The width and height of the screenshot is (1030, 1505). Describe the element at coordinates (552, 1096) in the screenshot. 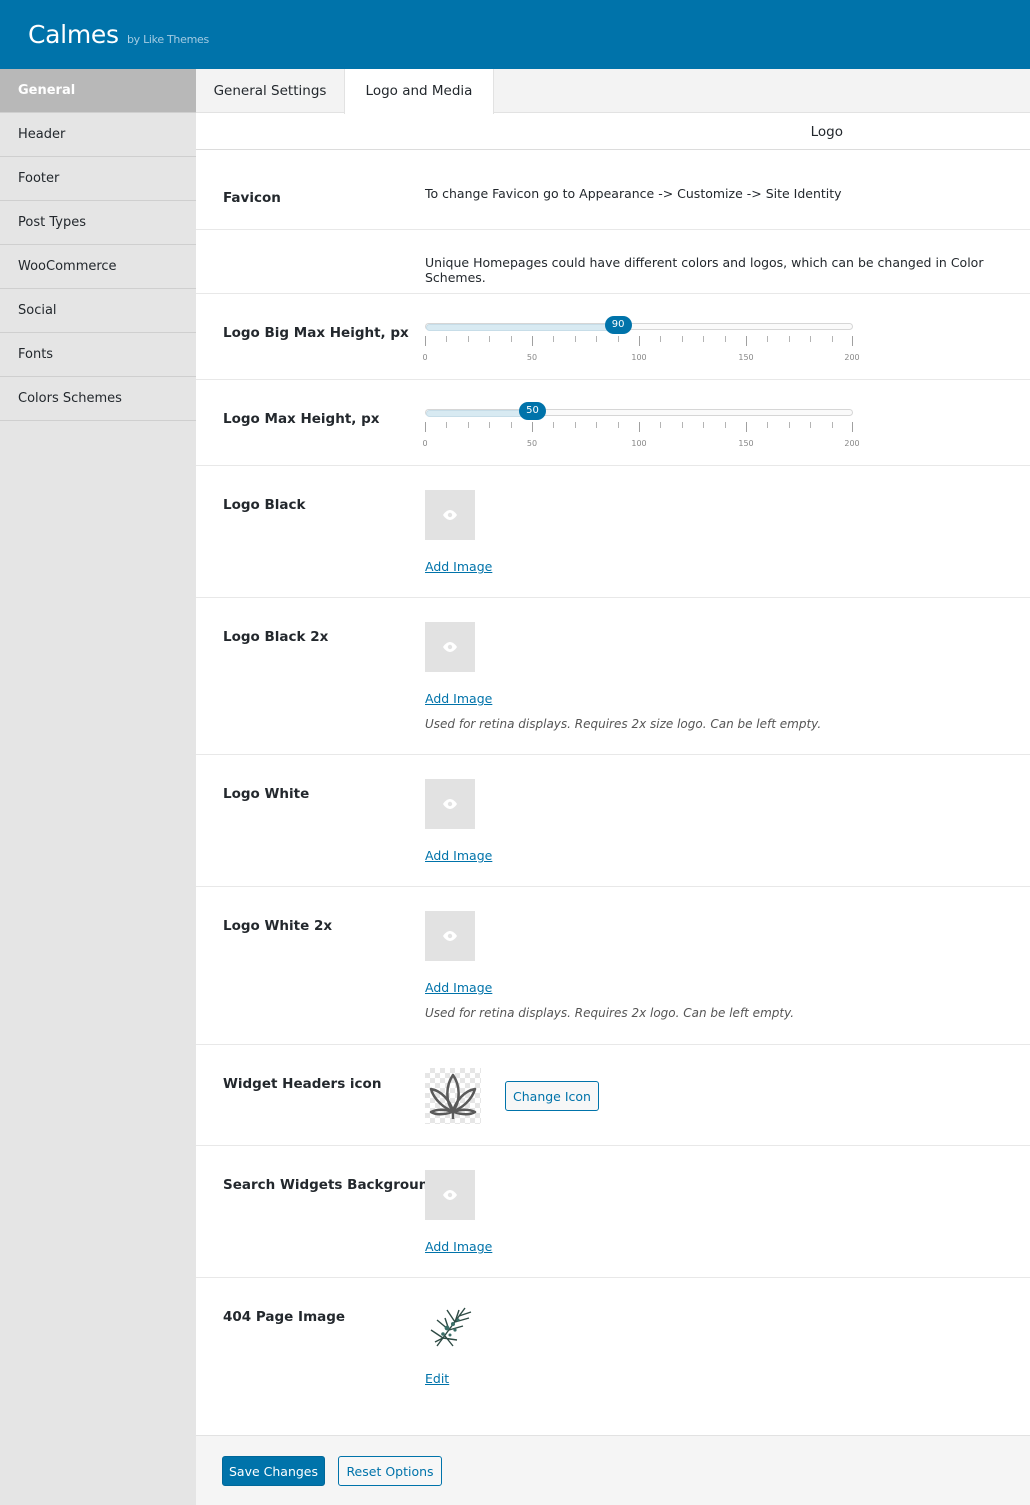

I see `change-icon-button: Change Icon` at that location.